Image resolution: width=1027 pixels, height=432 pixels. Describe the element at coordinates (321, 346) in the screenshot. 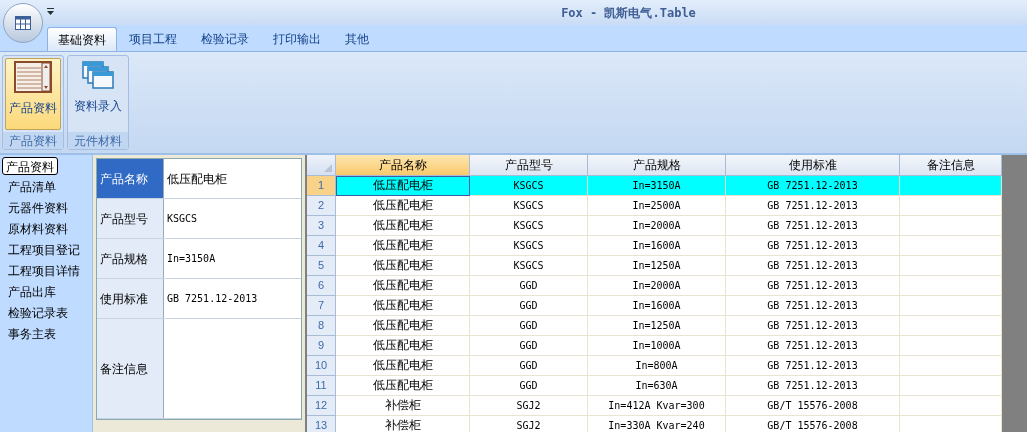

I see `row-header: 9` at that location.